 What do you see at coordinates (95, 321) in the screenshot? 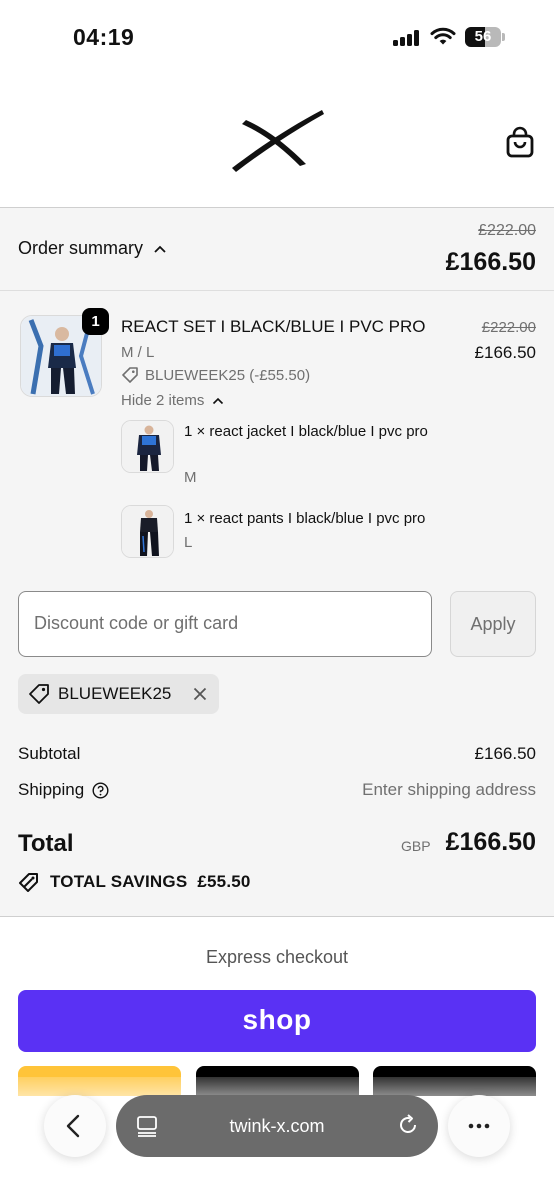
I see `quantity-badge: 1` at bounding box center [95, 321].